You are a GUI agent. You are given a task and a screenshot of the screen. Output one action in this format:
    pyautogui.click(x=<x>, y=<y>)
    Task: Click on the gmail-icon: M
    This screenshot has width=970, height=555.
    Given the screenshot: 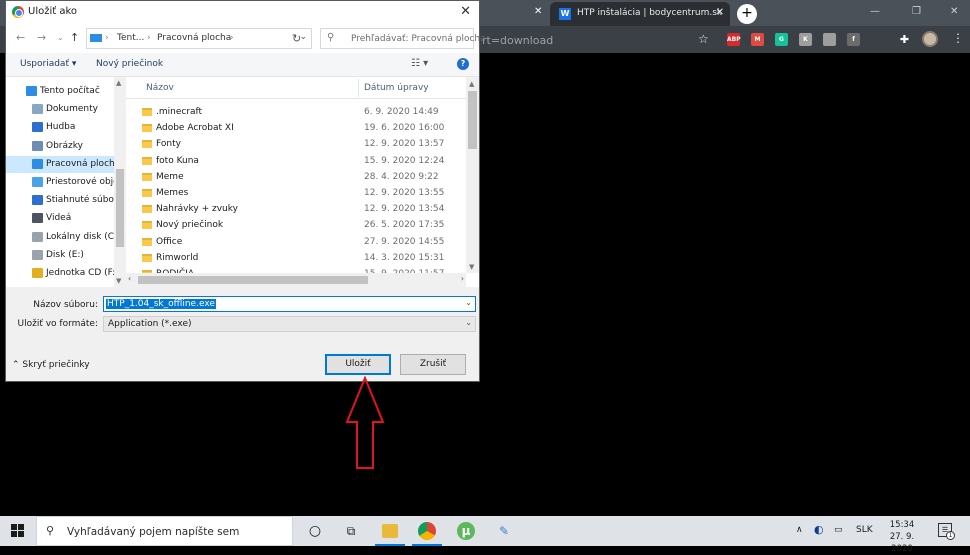 What is the action you would take?
    pyautogui.click(x=757, y=39)
    